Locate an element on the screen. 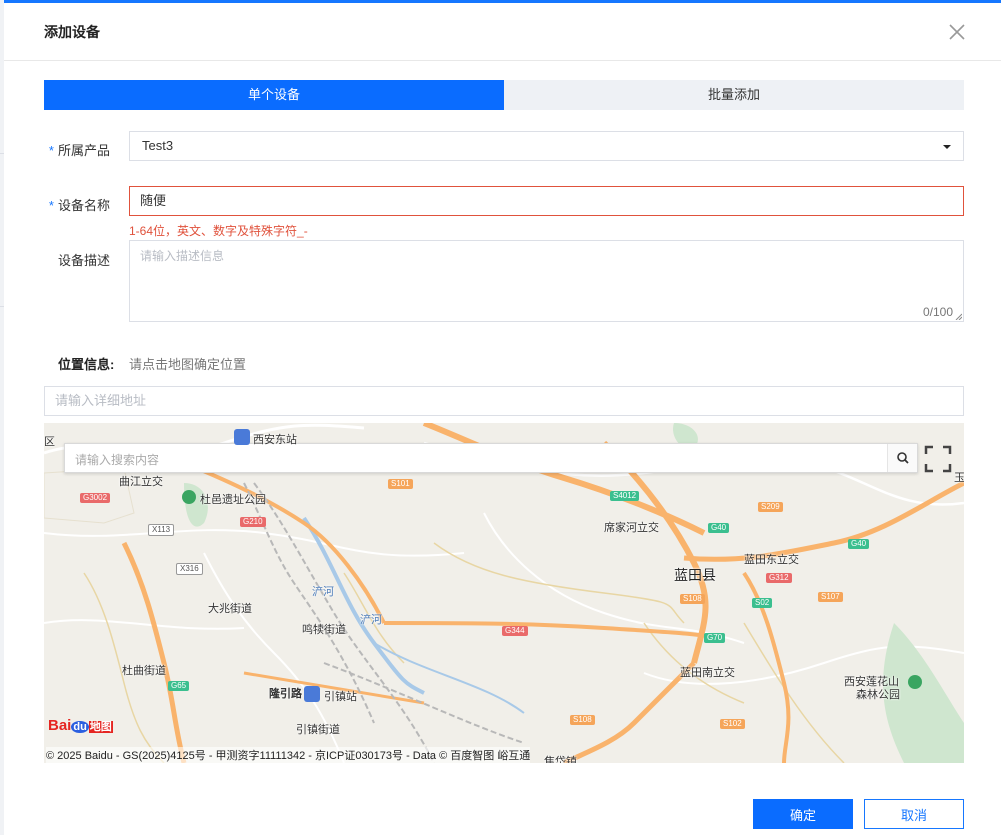  description-placeholder: 请输入描述信息 is located at coordinates (182, 256).